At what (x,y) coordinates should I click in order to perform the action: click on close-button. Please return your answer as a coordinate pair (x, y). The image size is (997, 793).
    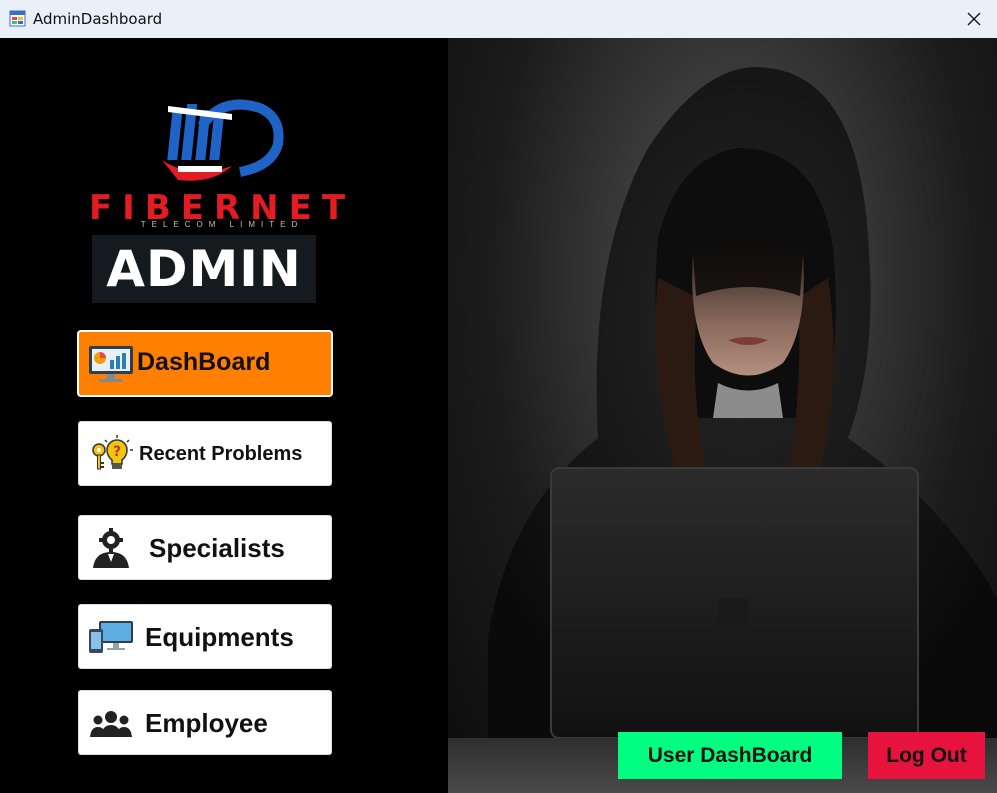
    Looking at the image, I should click on (974, 19).